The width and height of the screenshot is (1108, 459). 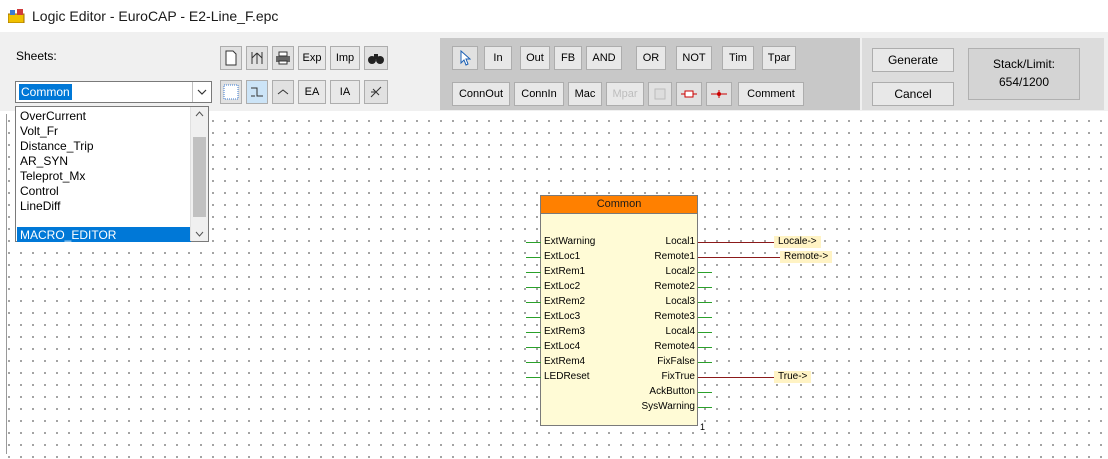 I want to click on grid-icon, so click(x=231, y=92).